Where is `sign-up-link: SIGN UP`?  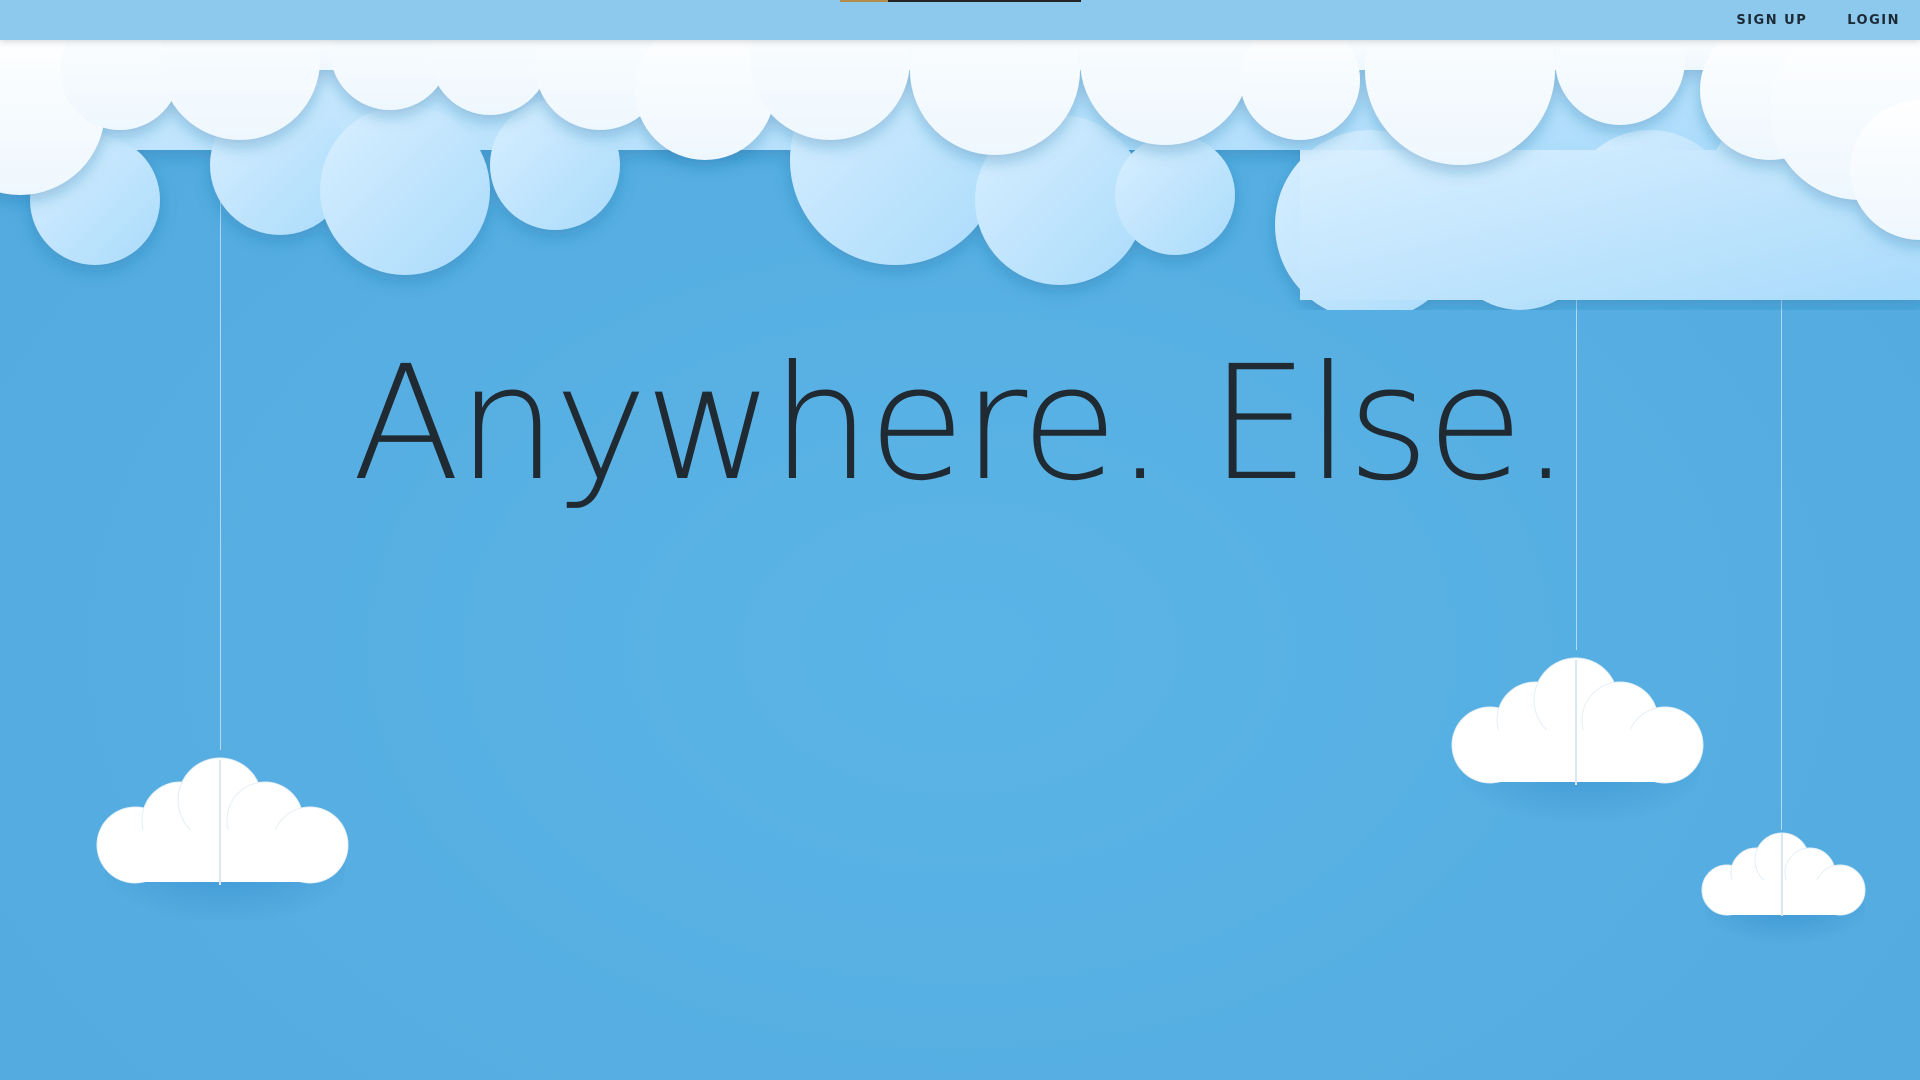 sign-up-link: SIGN UP is located at coordinates (1771, 20).